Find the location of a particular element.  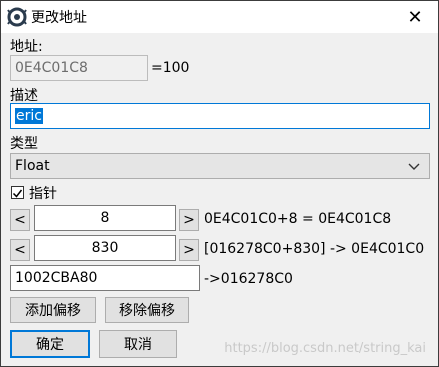

offset-1-result: 0E4C01C0+8 = 0E4C01C8 is located at coordinates (298, 219).